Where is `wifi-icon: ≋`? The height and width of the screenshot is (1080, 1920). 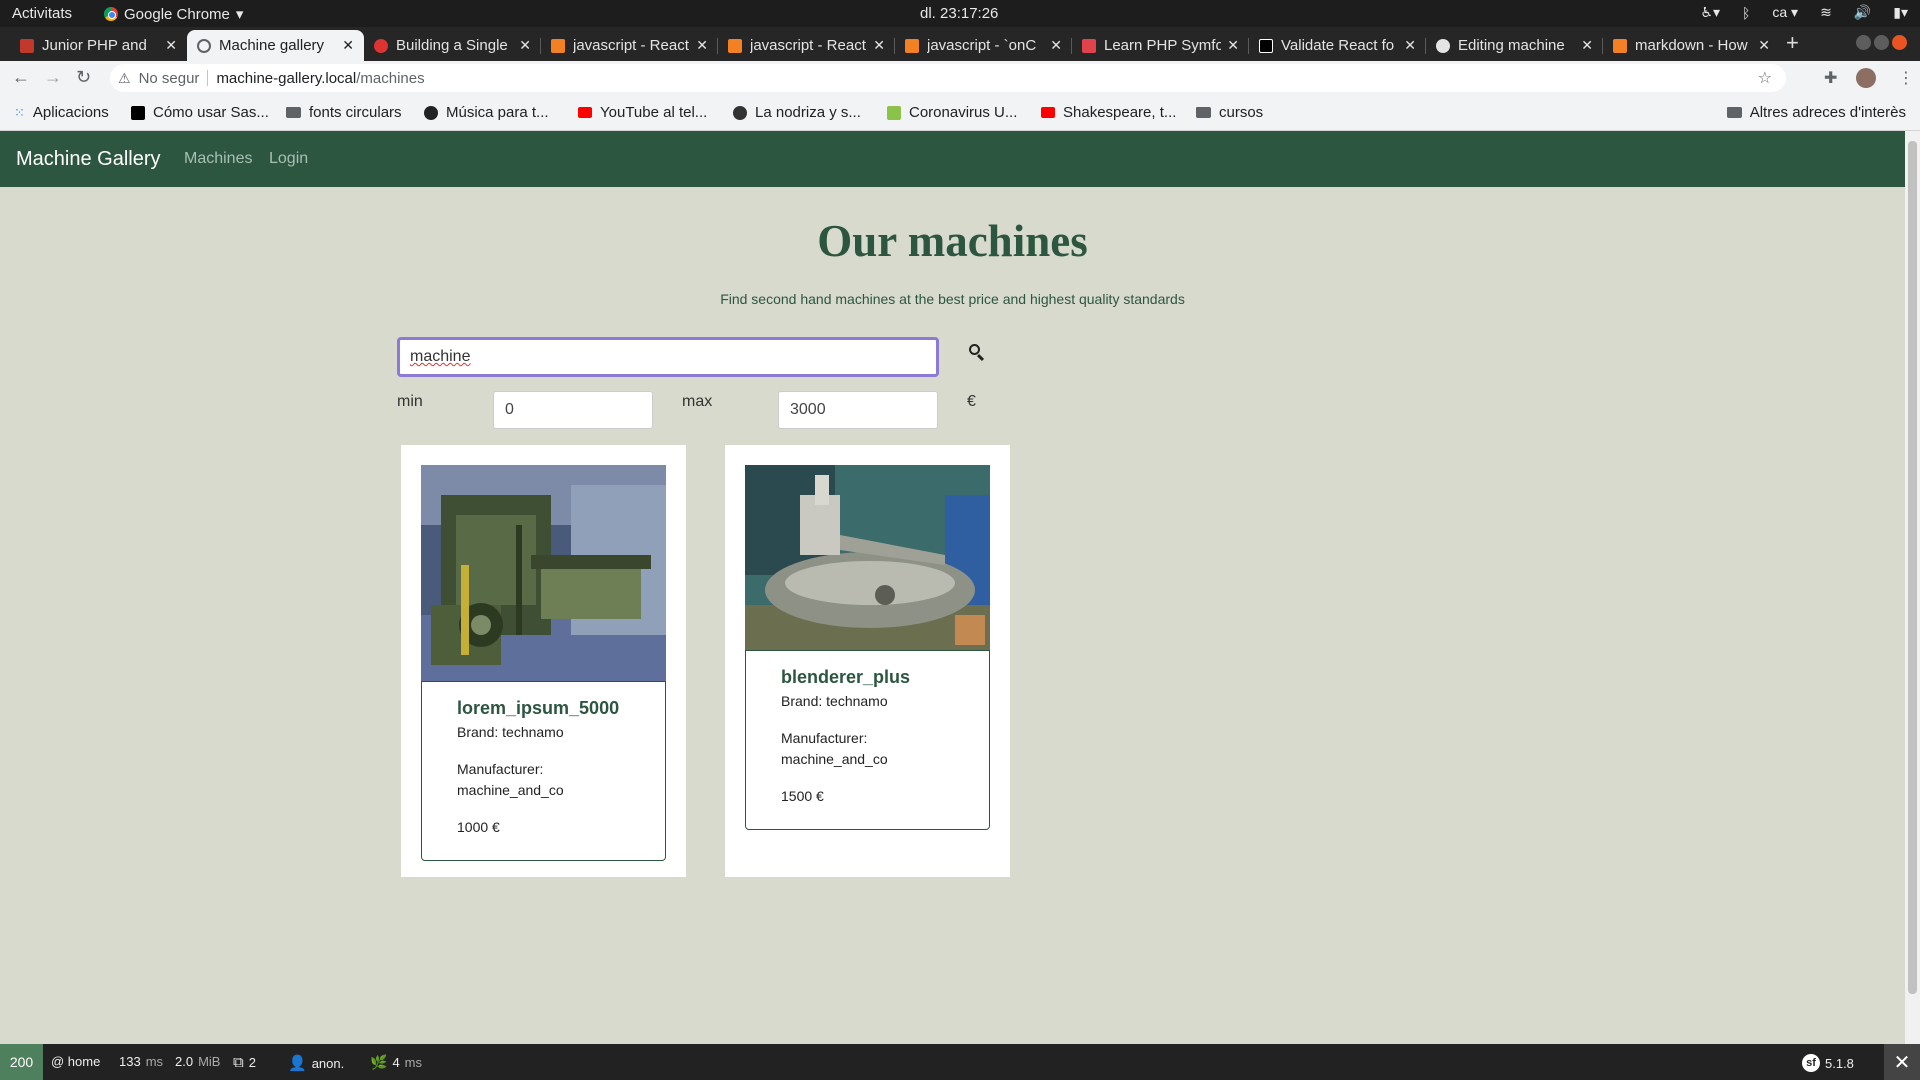 wifi-icon: ≋ is located at coordinates (1826, 12).